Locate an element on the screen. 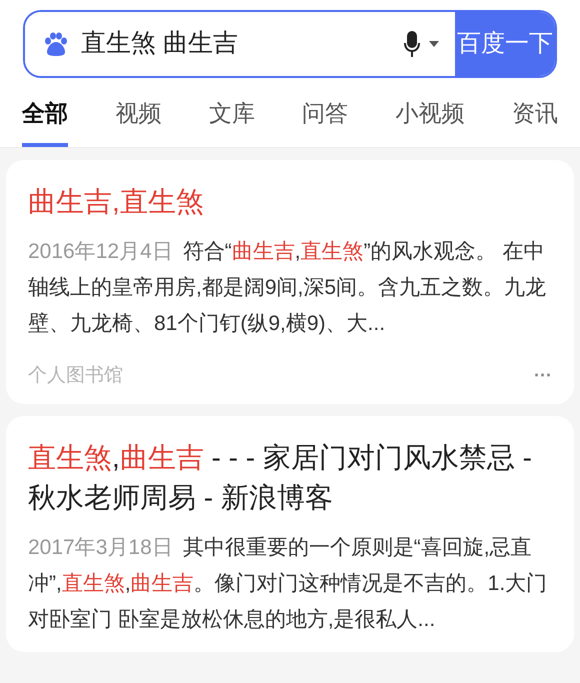  tab: 视频 is located at coordinates (138, 121).